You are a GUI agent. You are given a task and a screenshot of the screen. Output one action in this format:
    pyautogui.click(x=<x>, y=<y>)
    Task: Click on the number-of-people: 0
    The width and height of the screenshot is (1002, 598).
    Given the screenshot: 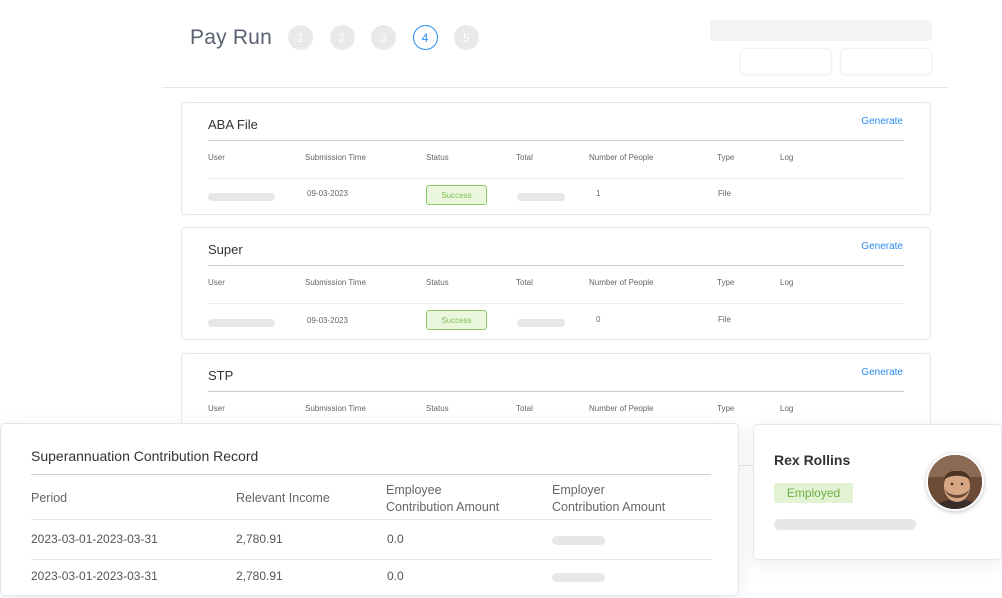 What is the action you would take?
    pyautogui.click(x=598, y=319)
    